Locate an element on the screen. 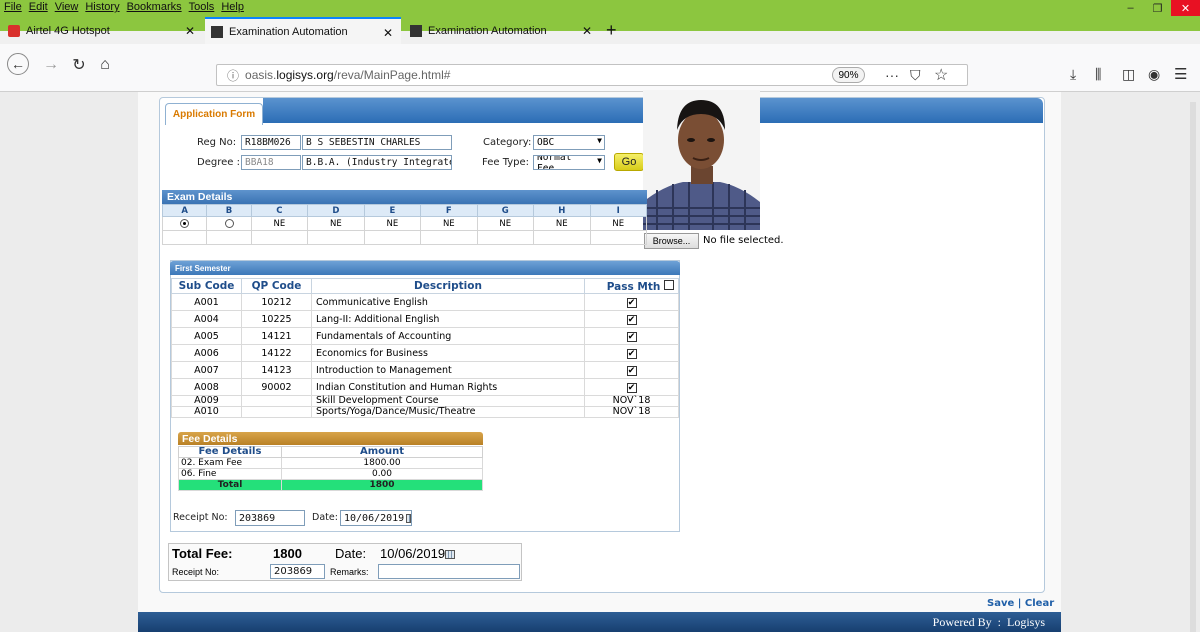 The image size is (1200, 632). bookmark-star-icon: ☆ is located at coordinates (941, 75).